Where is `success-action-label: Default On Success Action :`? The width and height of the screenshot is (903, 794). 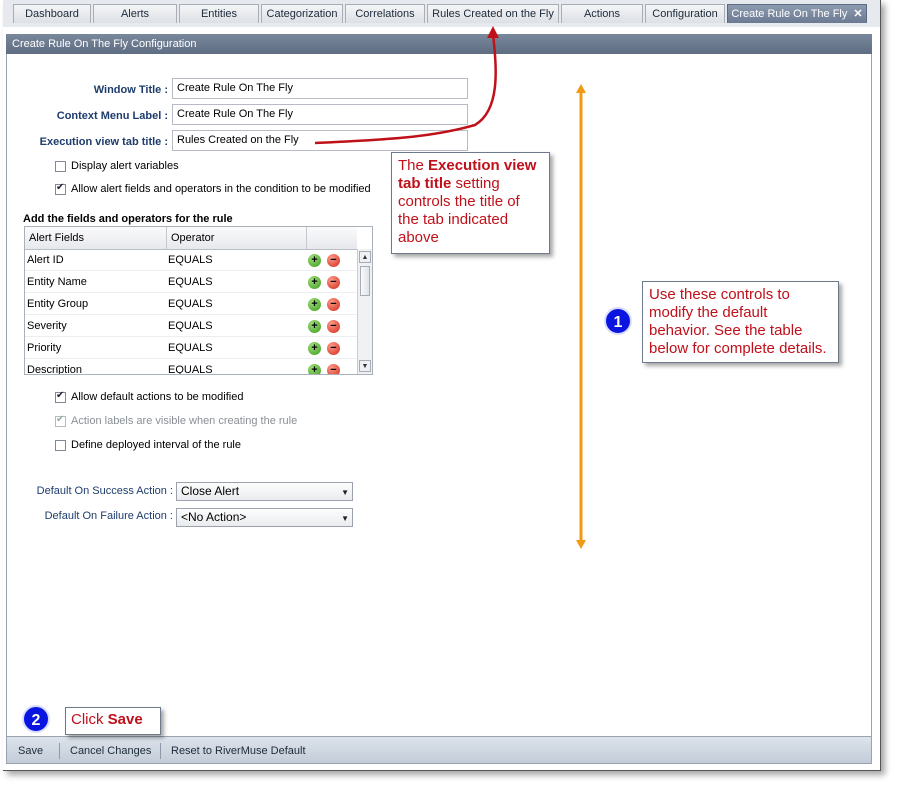 success-action-label: Default On Success Action : is located at coordinates (104, 491).